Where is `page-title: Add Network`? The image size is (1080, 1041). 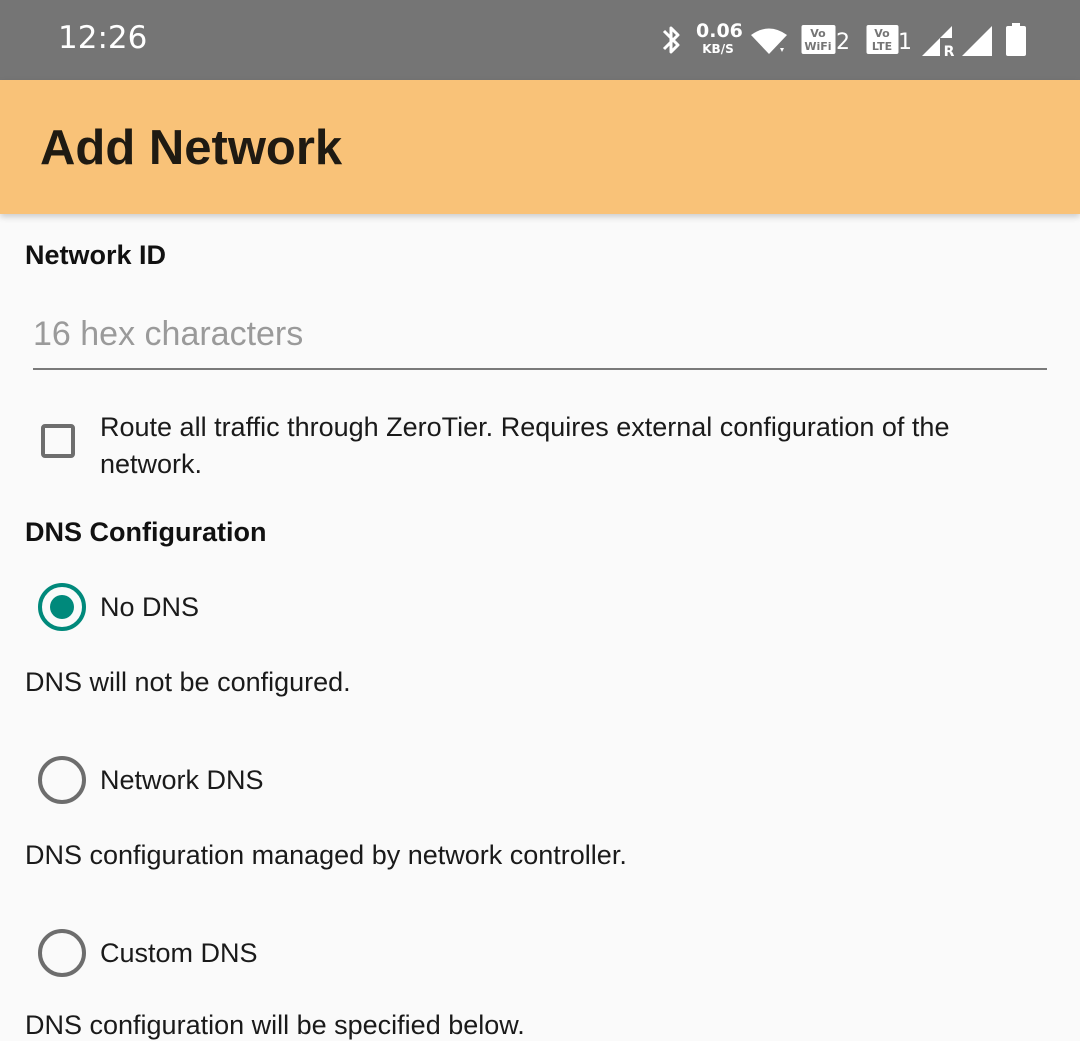 page-title: Add Network is located at coordinates (191, 148).